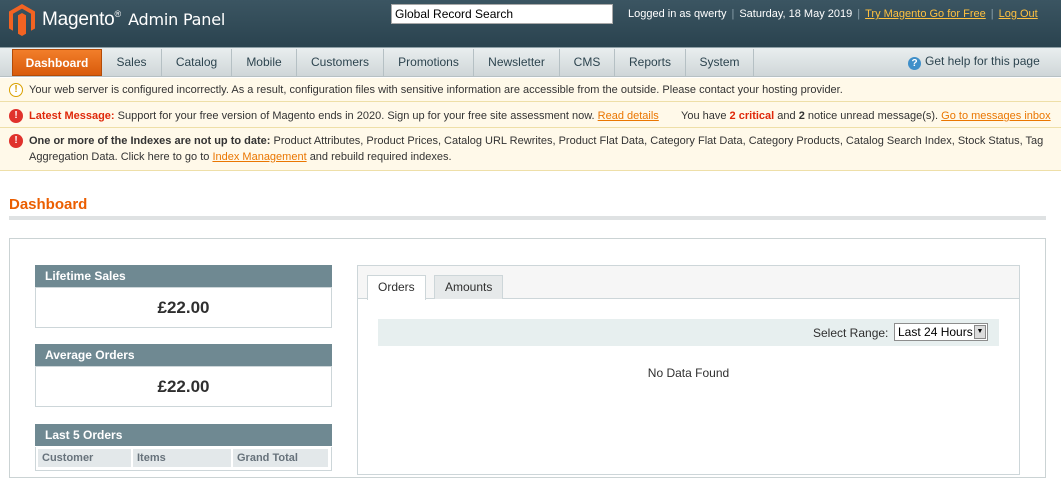 This screenshot has width=1061, height=478. I want to click on last-orders-label: Last 5 Orders, so click(183, 435).